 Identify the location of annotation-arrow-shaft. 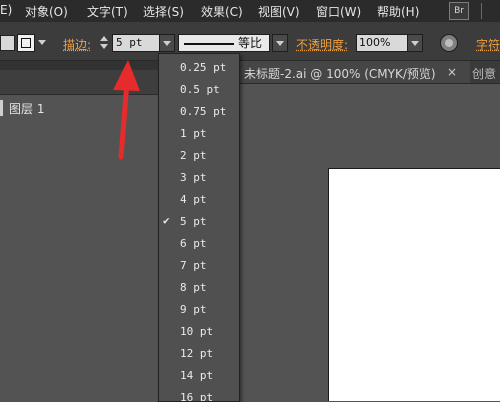
(124, 119).